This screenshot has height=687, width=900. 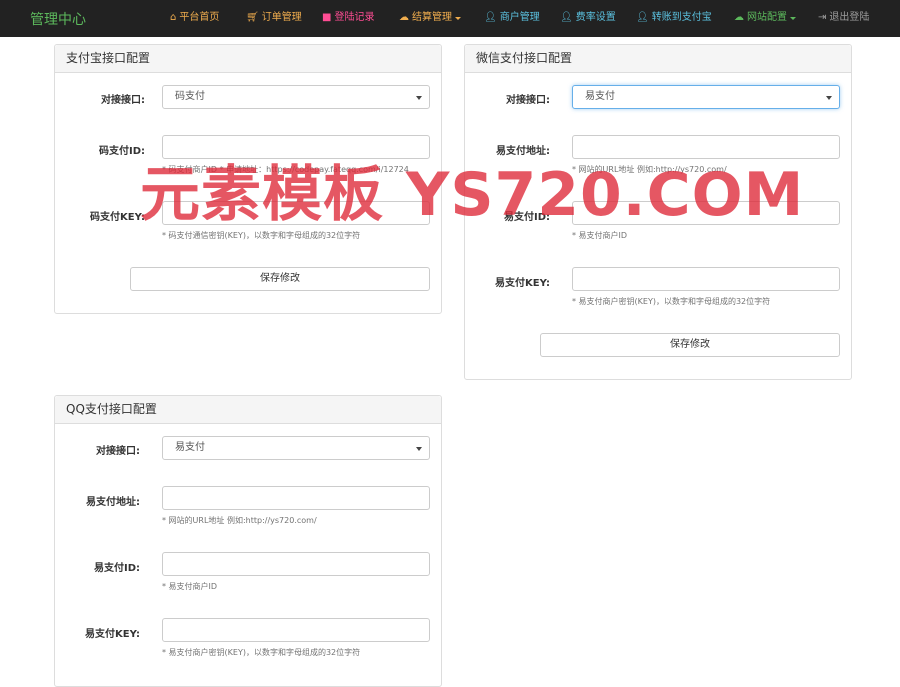 I want to click on alipay-iface-row: 对接接口:, so click(x=100, y=98).